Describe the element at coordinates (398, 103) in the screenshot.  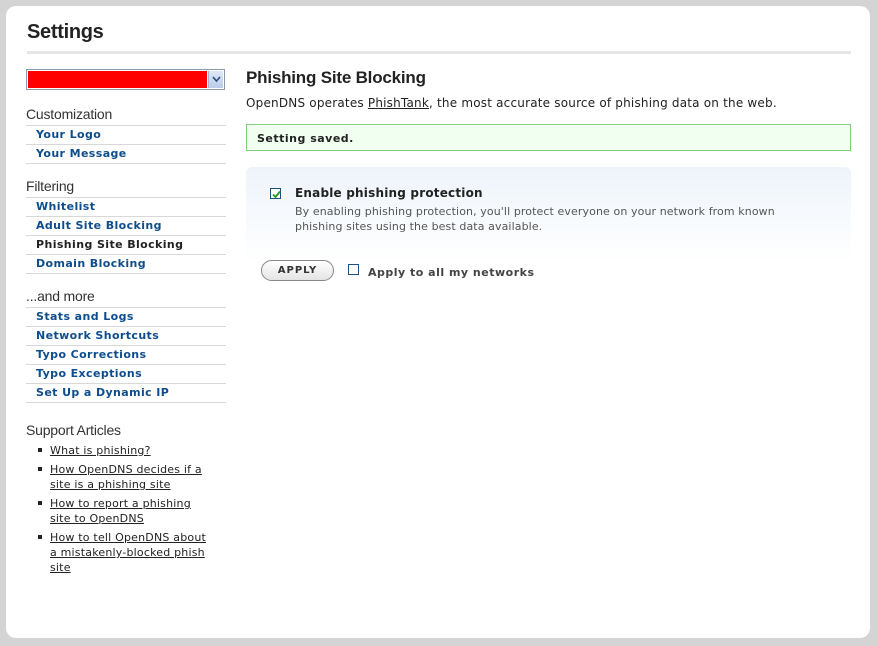
I see `phishtank-link: PhishTank` at that location.